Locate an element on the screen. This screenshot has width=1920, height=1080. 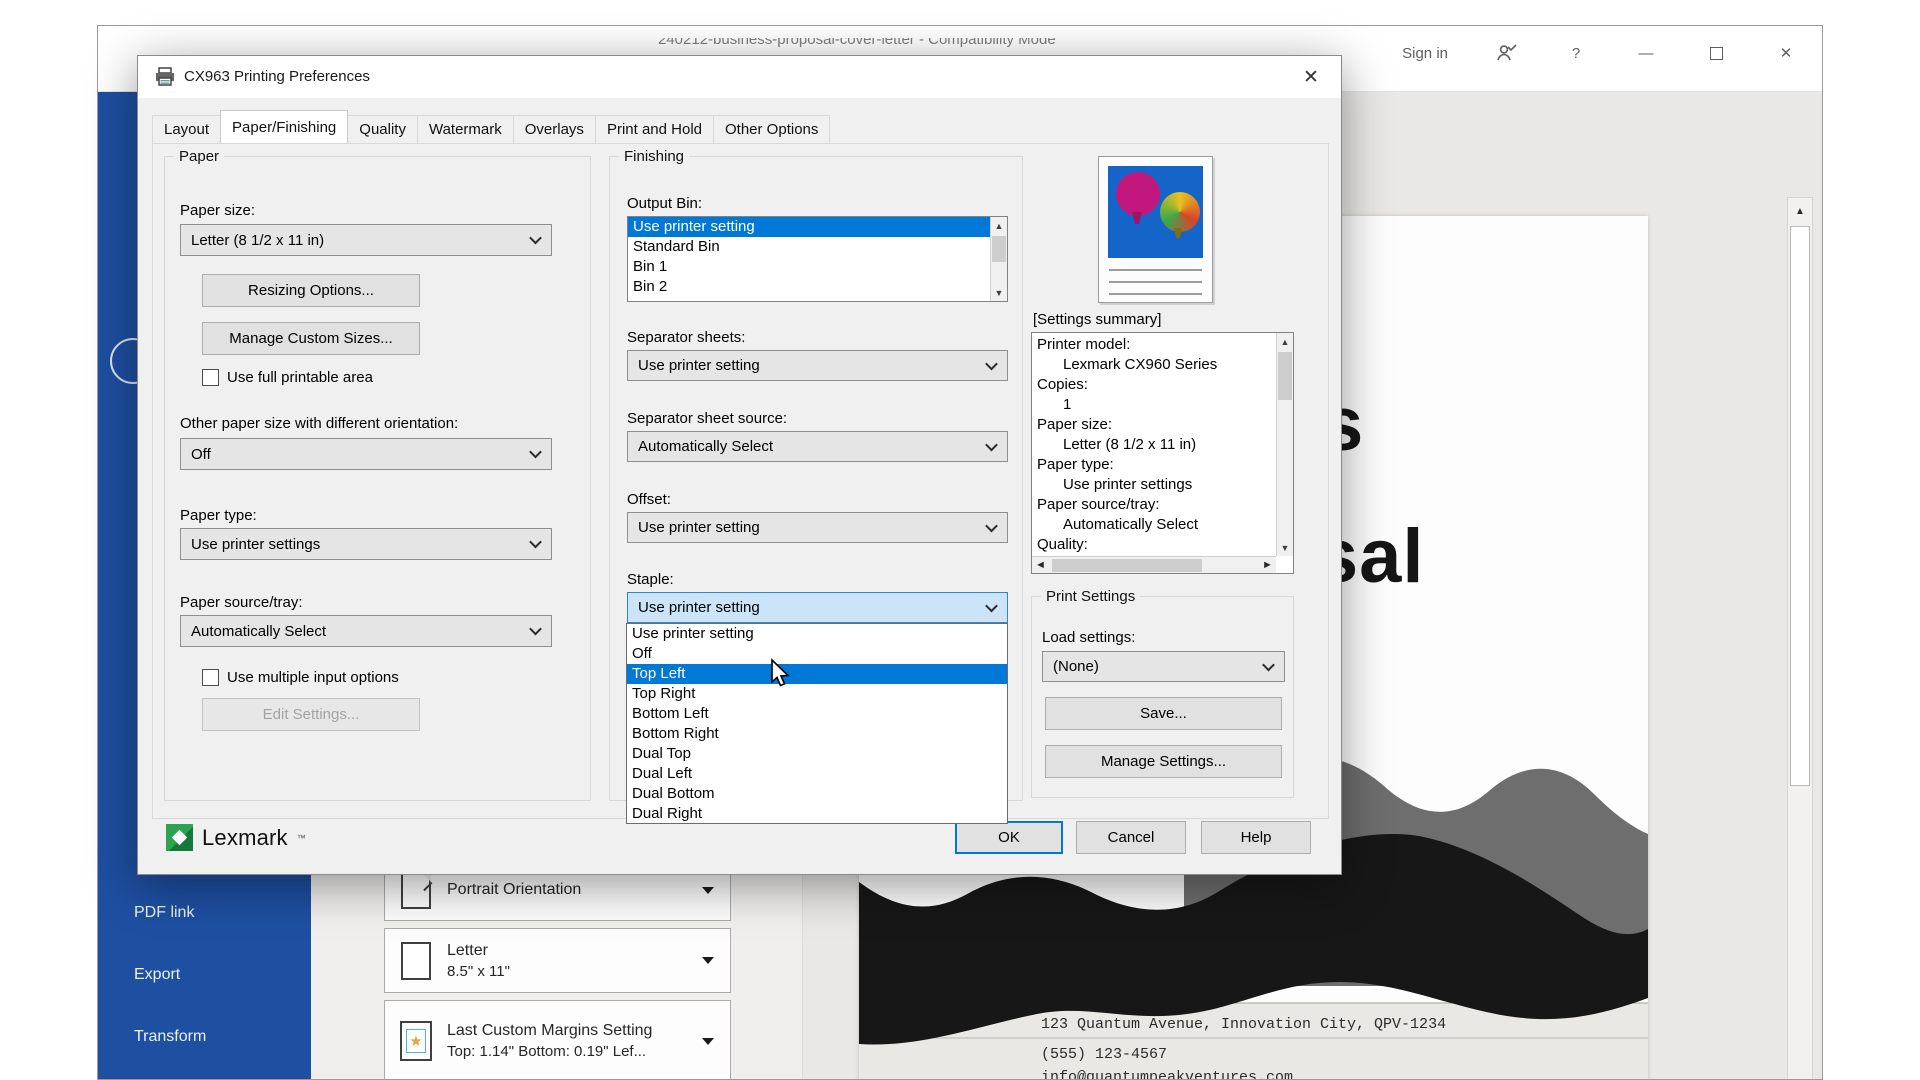
account-person-icon is located at coordinates (1506, 53).